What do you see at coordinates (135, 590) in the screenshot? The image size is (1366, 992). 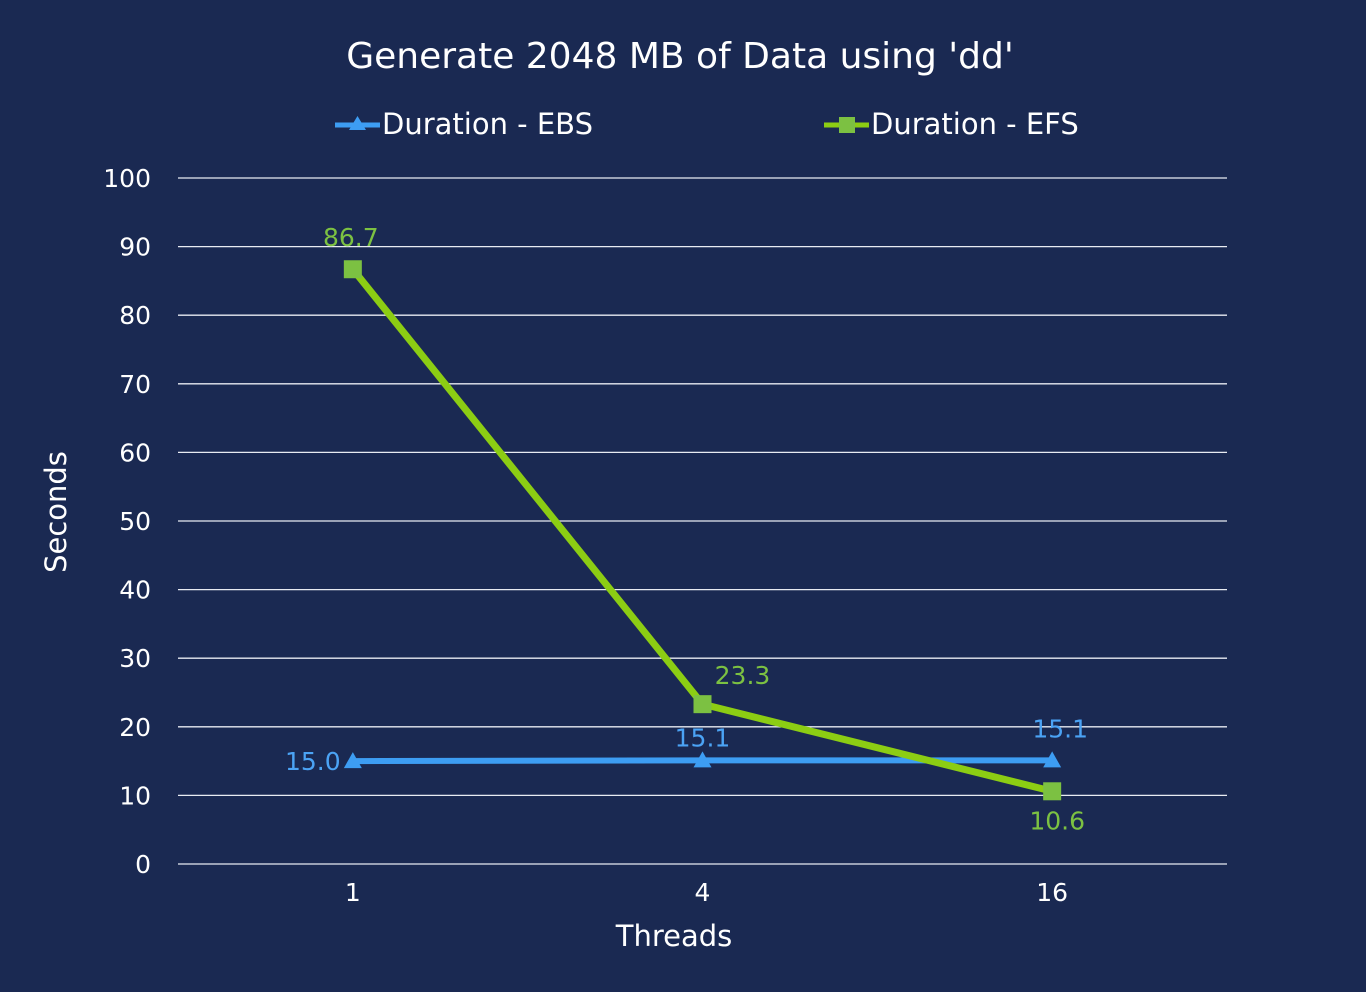 I see `y-tick-label: 40` at bounding box center [135, 590].